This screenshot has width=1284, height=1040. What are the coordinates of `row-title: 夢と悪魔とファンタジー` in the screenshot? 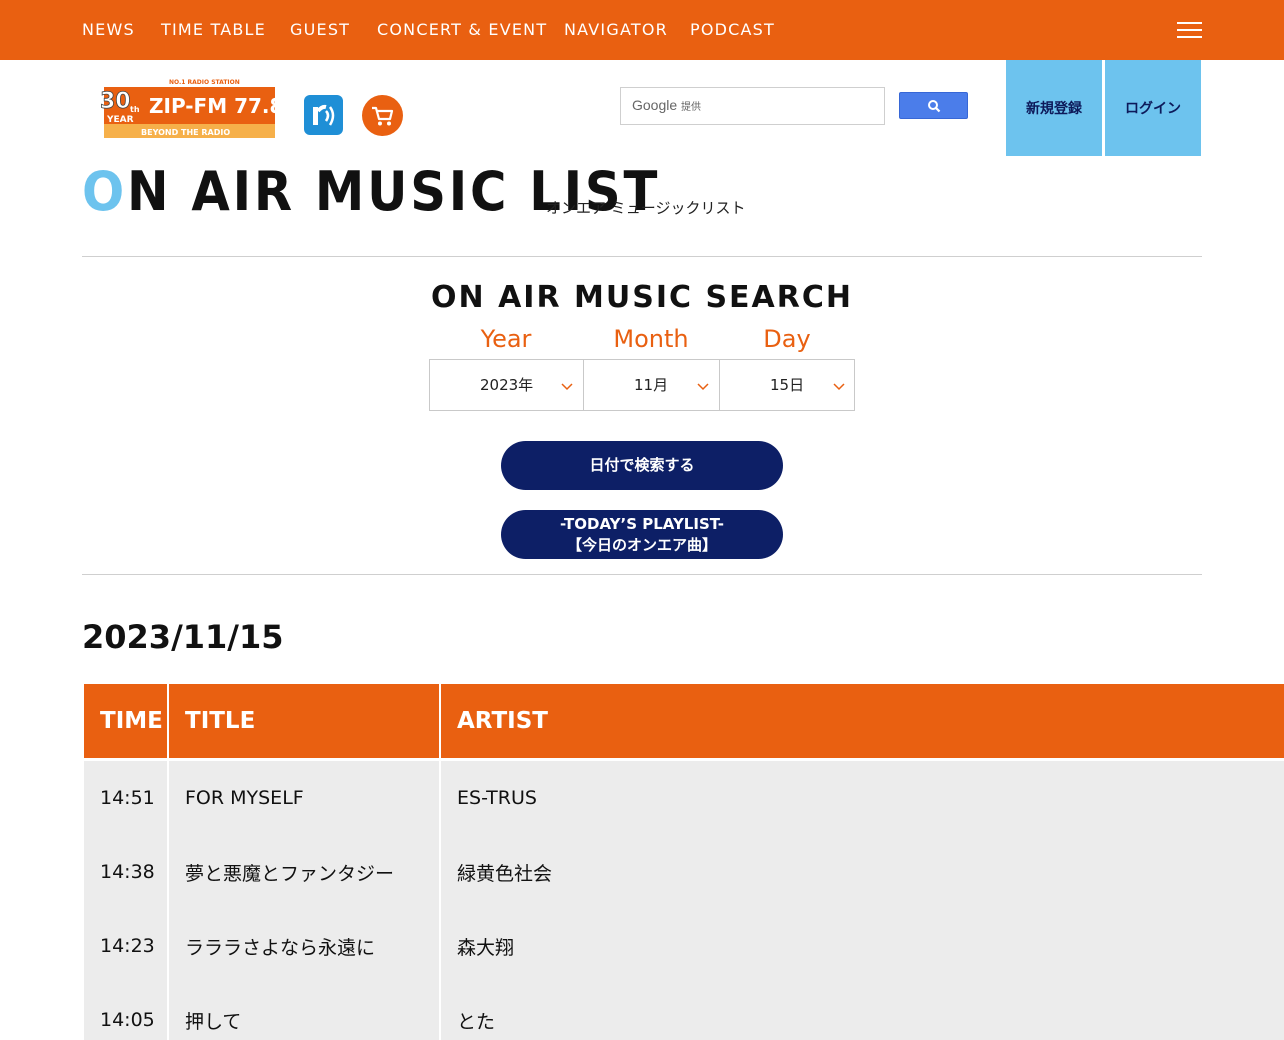 It's located at (304, 872).